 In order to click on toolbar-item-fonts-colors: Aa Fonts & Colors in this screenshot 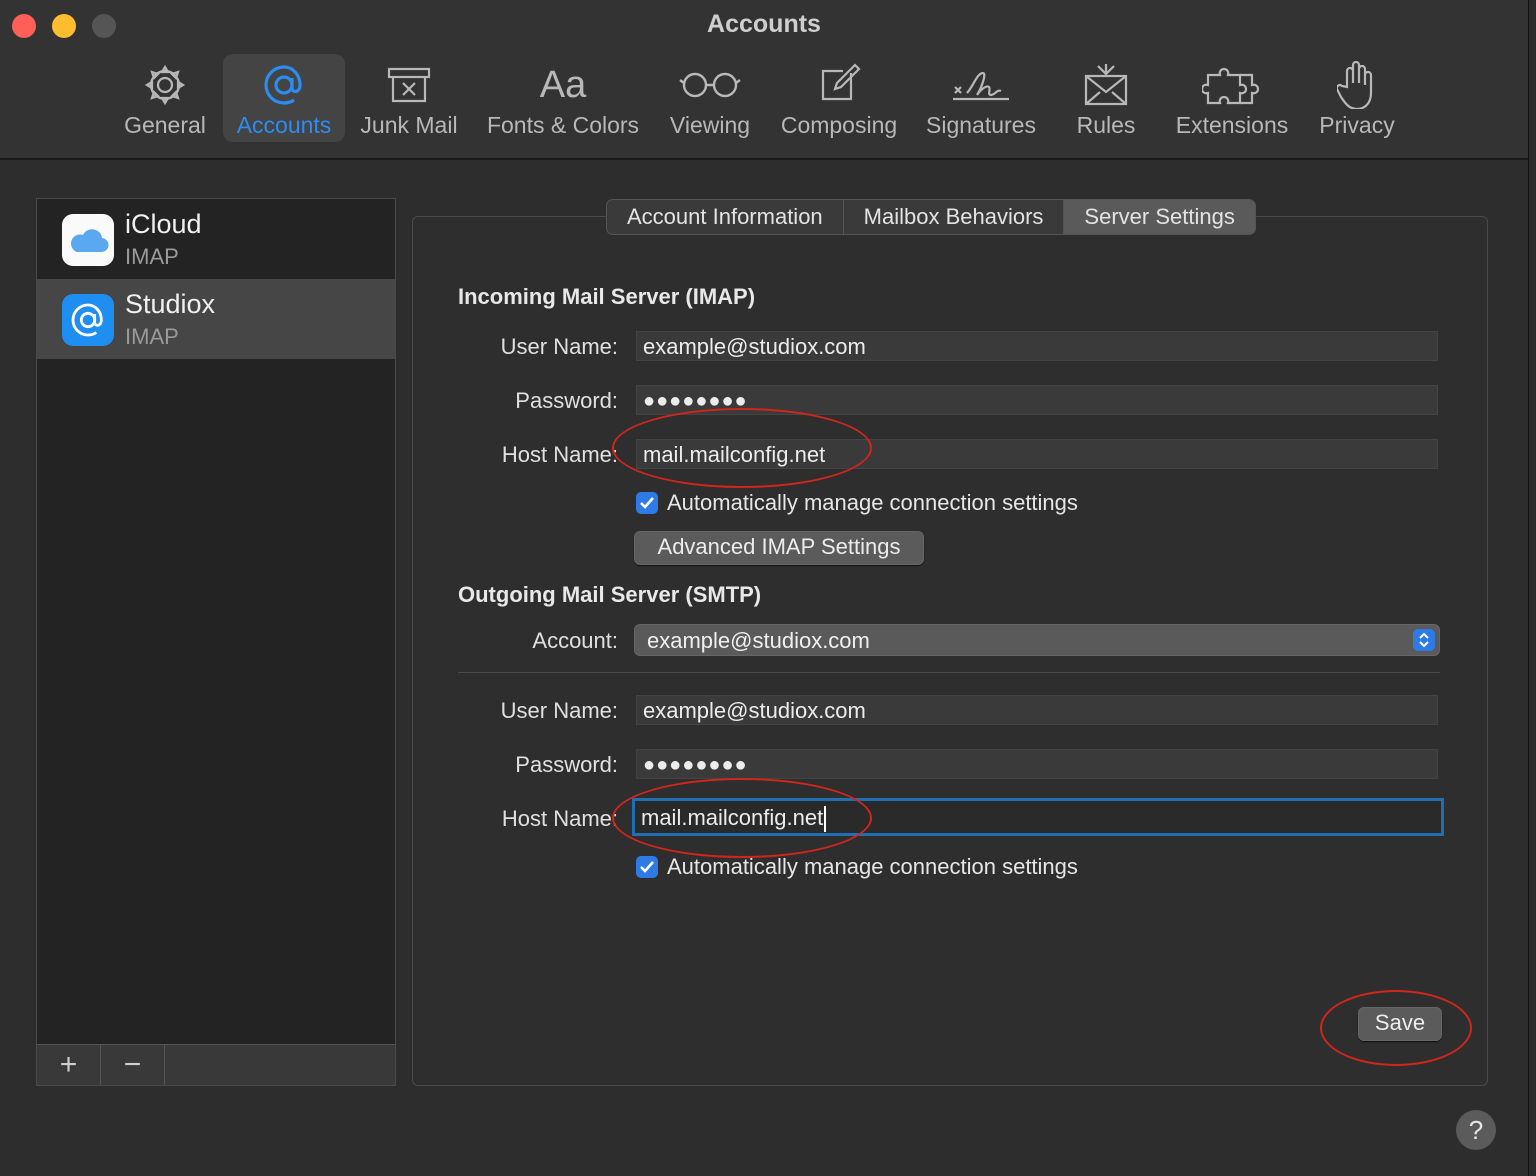, I will do `click(563, 98)`.